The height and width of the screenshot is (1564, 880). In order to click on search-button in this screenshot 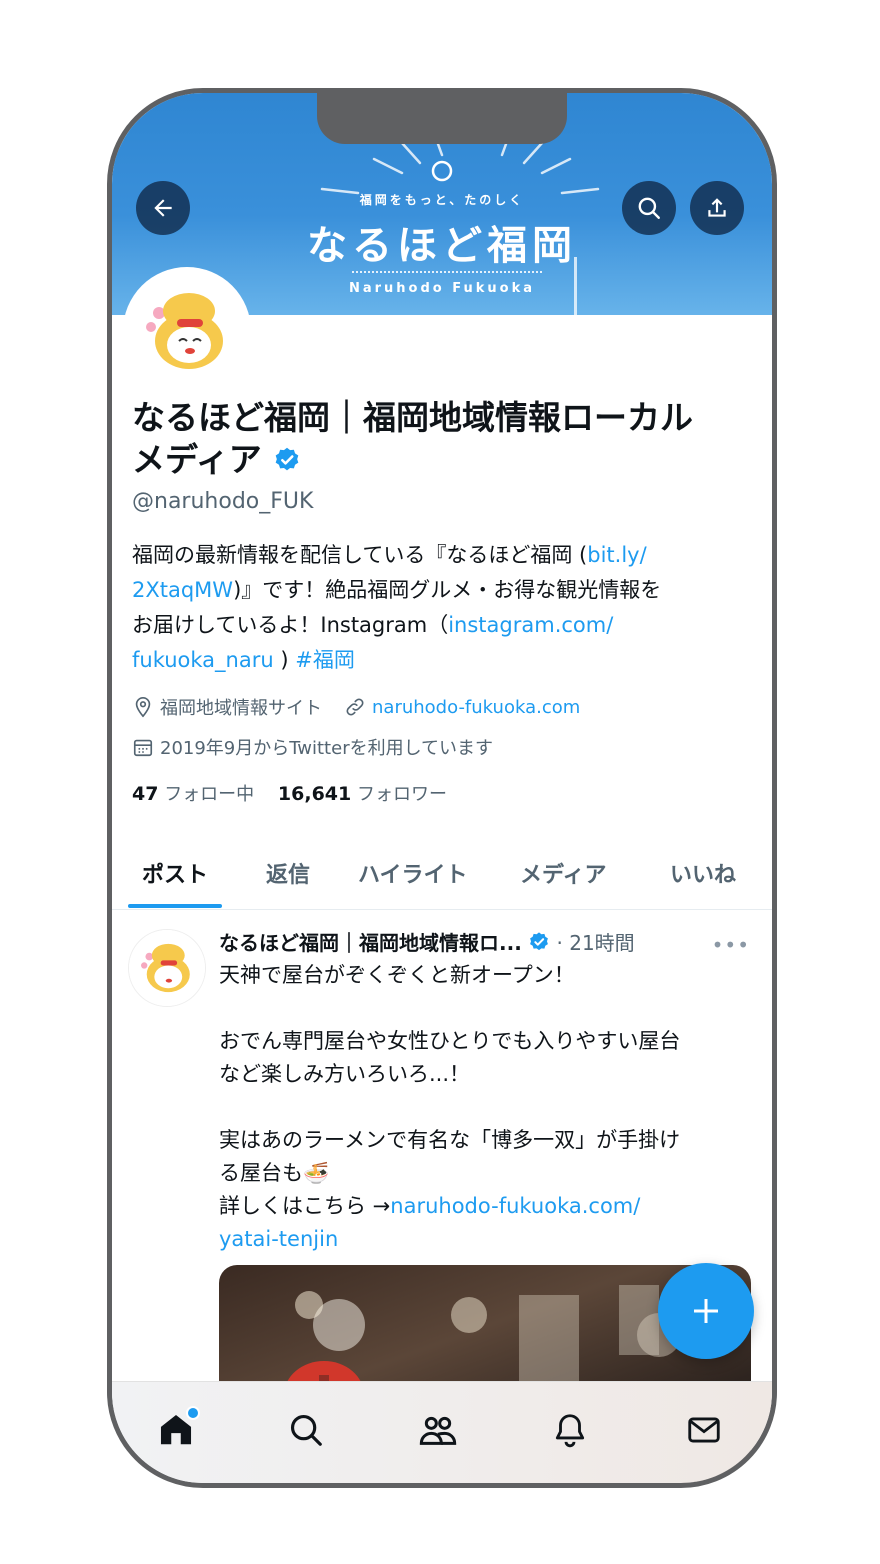, I will do `click(649, 208)`.